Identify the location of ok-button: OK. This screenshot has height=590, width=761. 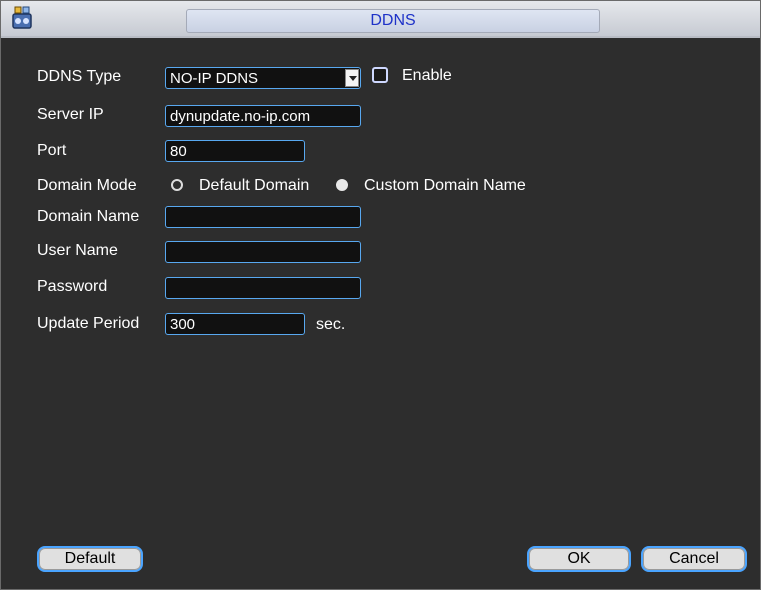
(579, 559).